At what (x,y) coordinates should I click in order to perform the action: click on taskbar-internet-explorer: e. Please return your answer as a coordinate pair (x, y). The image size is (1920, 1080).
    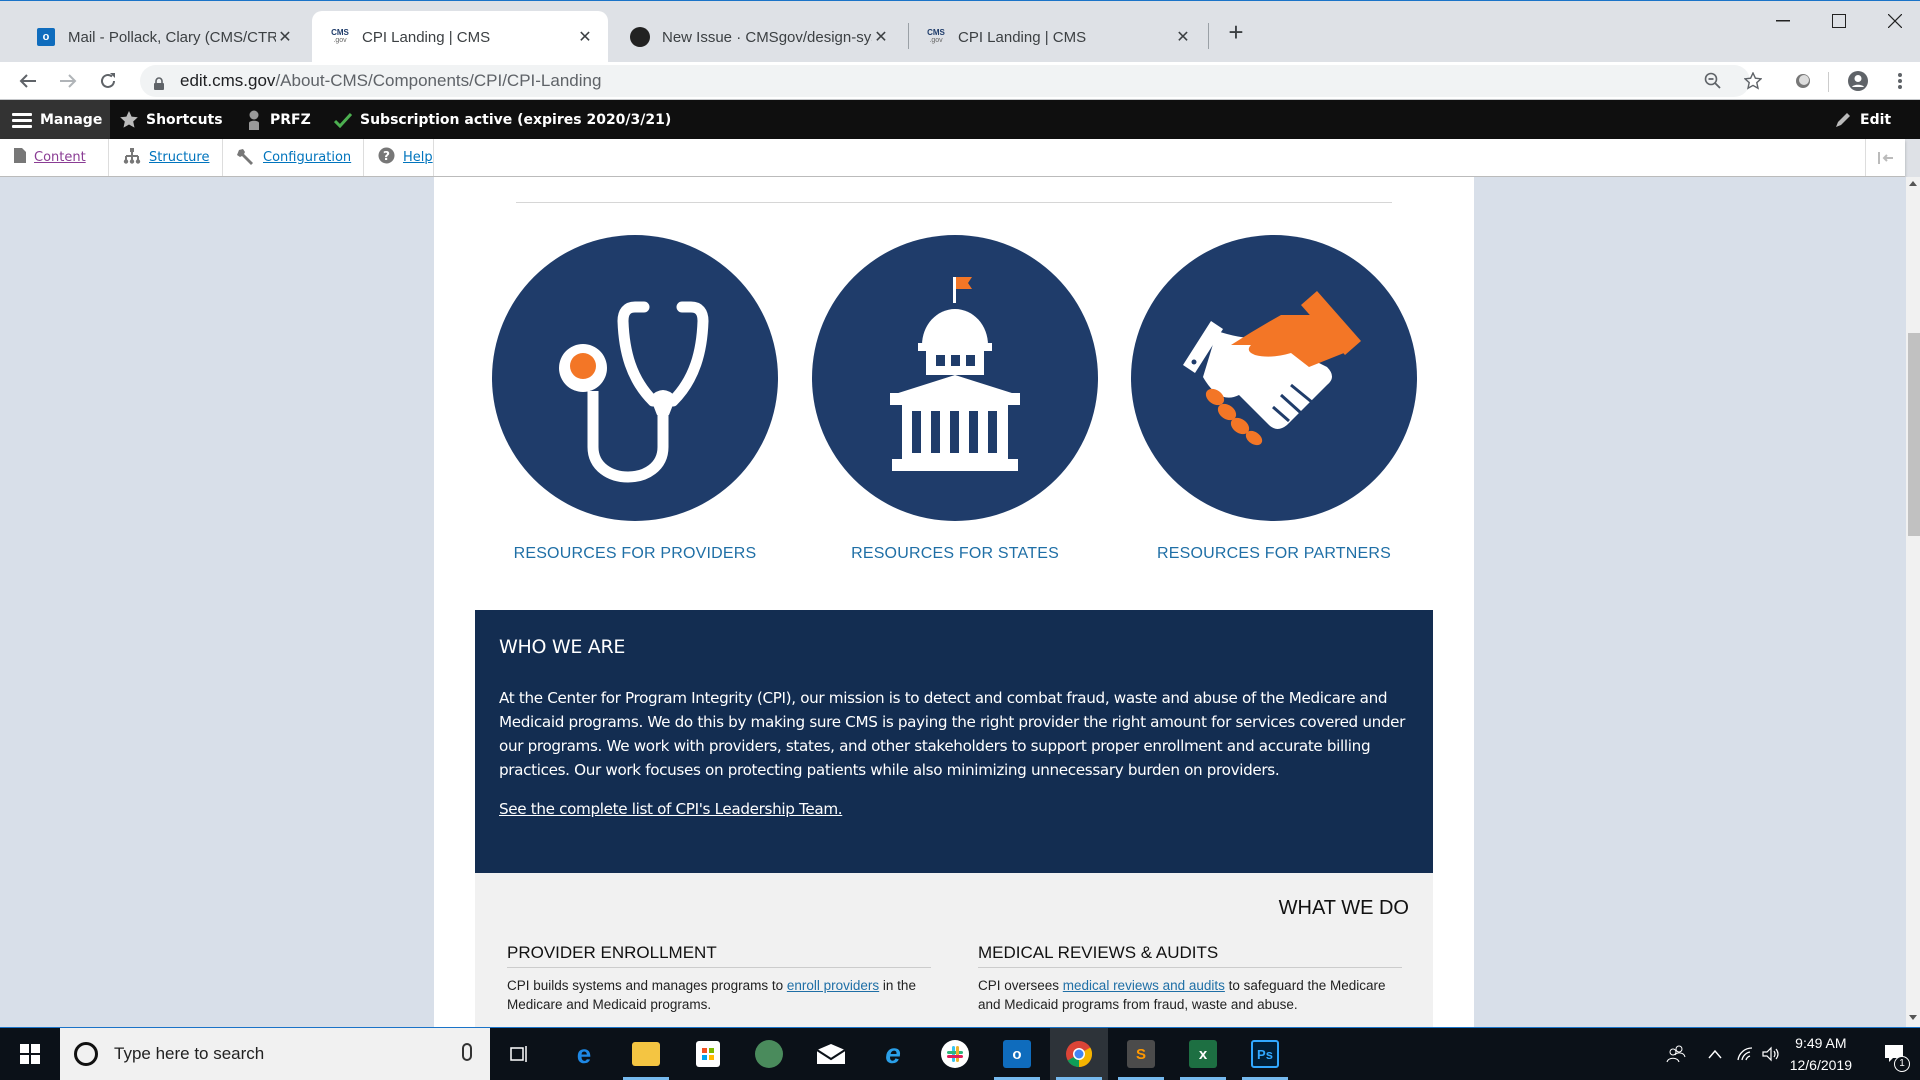
    Looking at the image, I should click on (893, 1054).